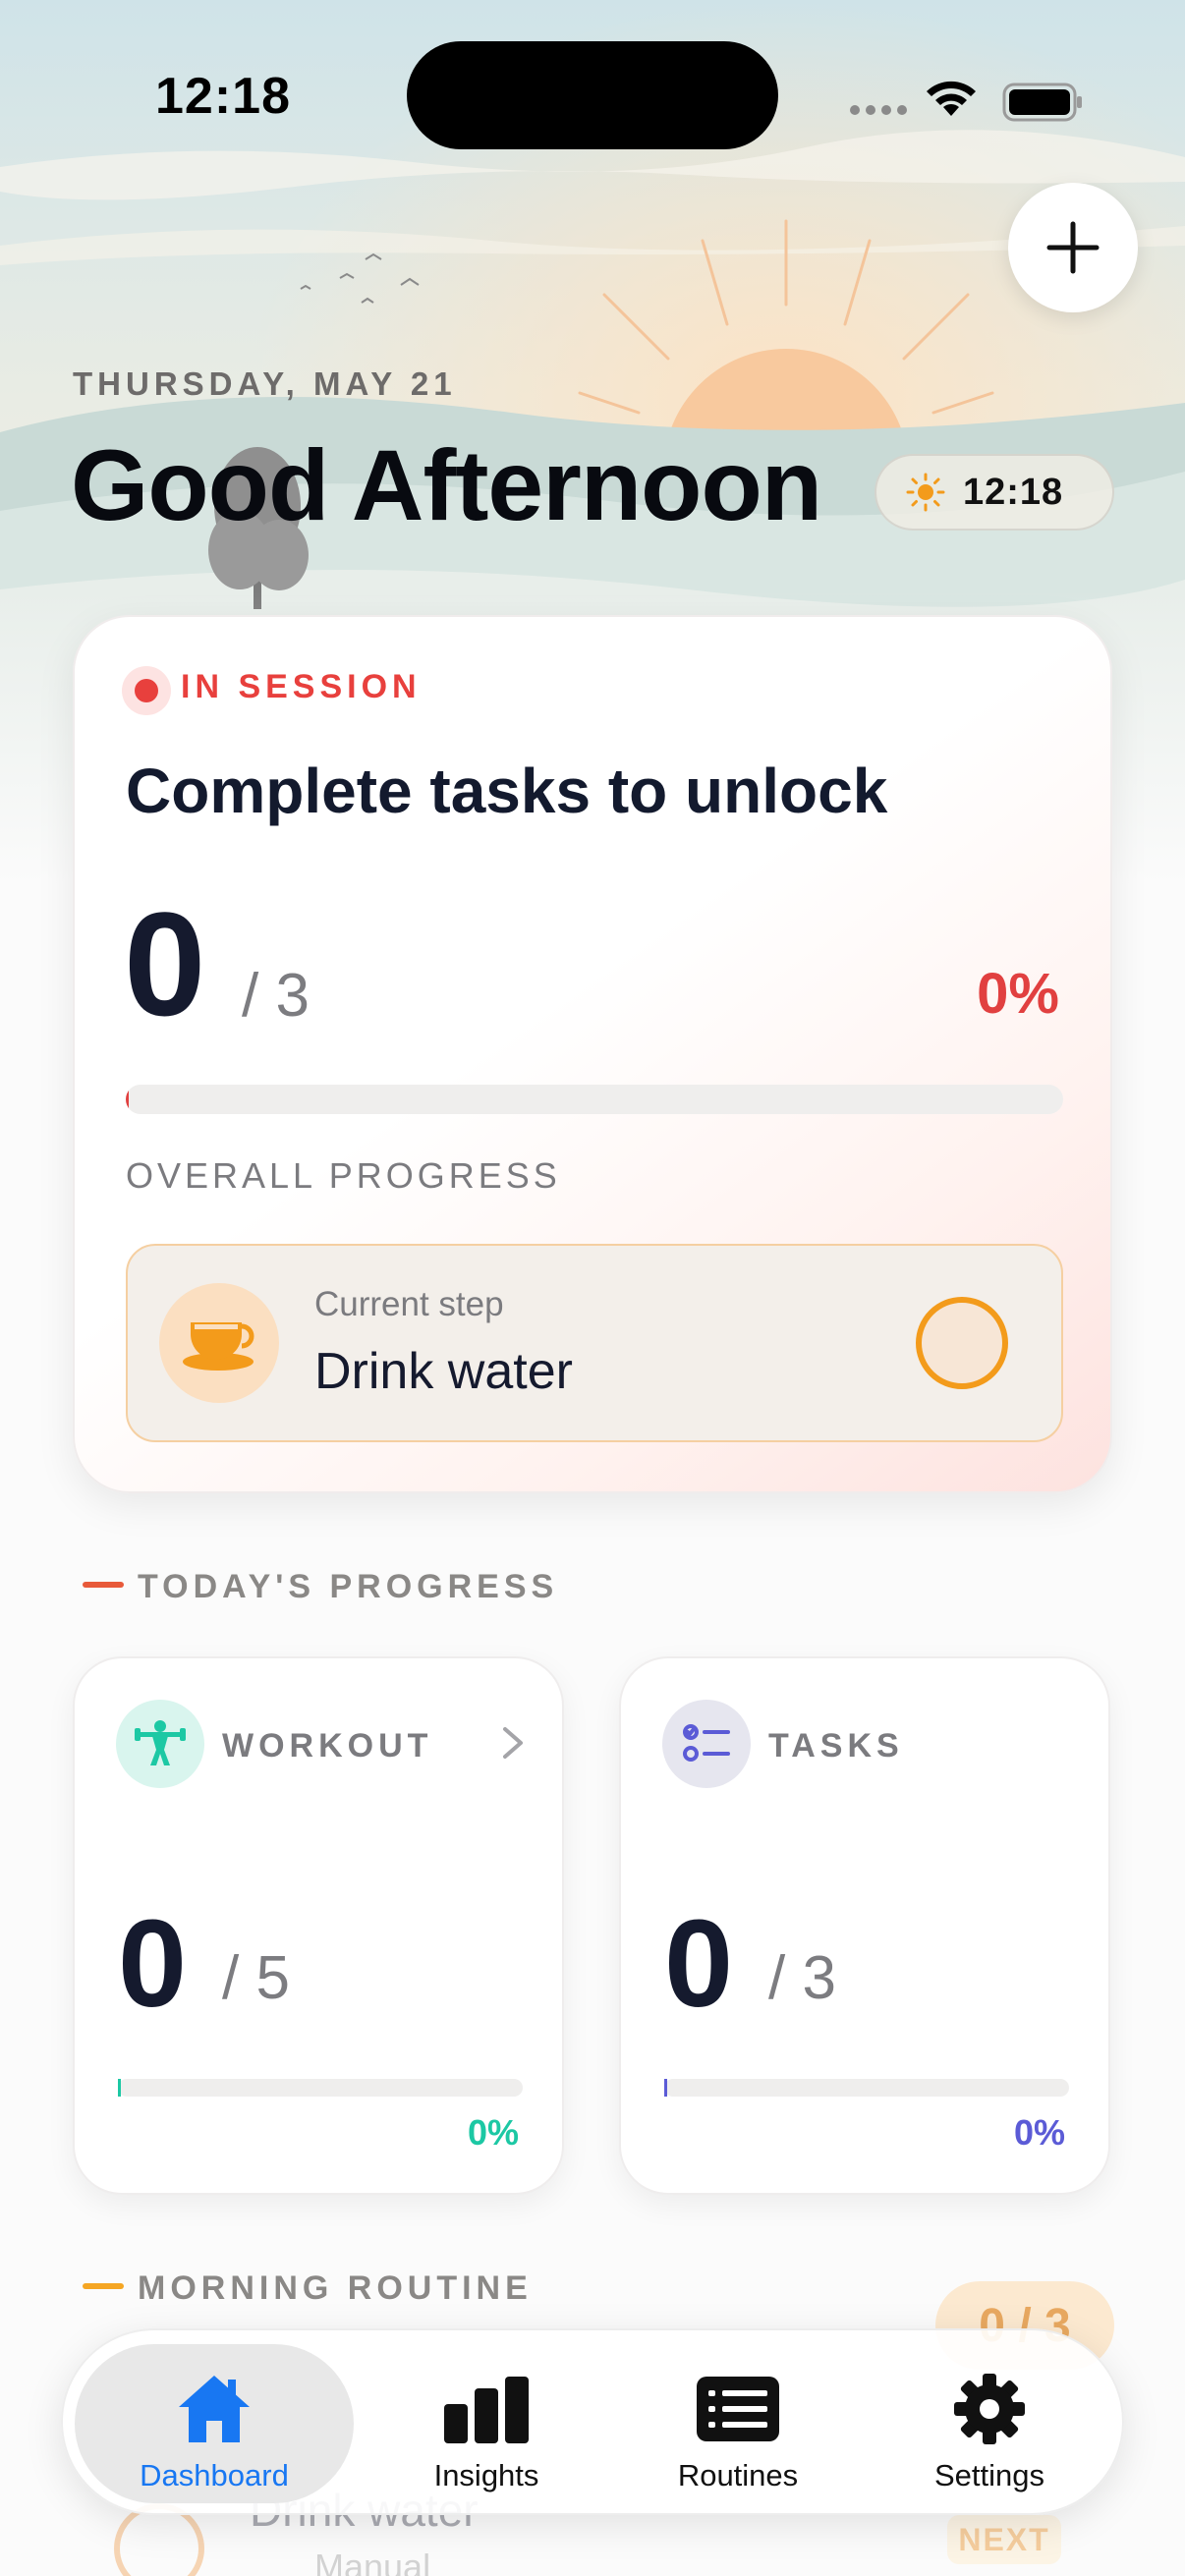 This screenshot has width=1185, height=2576. What do you see at coordinates (336, 2288) in the screenshot?
I see `routine-section-title: MORNING ROUTINE` at bounding box center [336, 2288].